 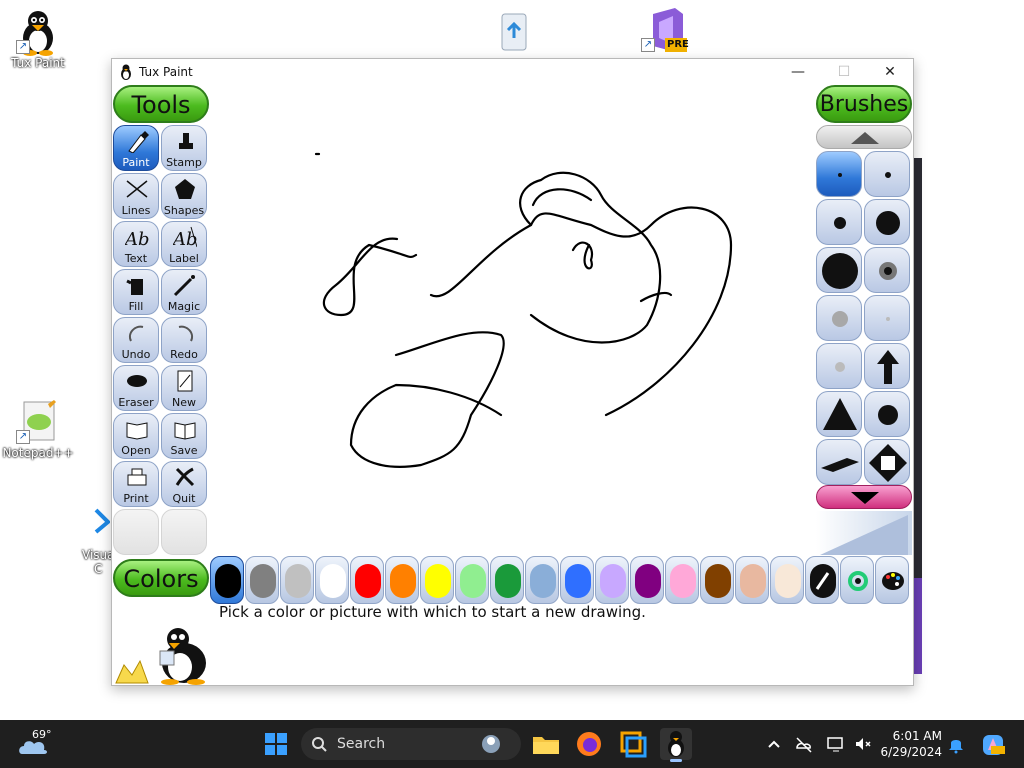 What do you see at coordinates (186, 141) in the screenshot?
I see `stamp-icon` at bounding box center [186, 141].